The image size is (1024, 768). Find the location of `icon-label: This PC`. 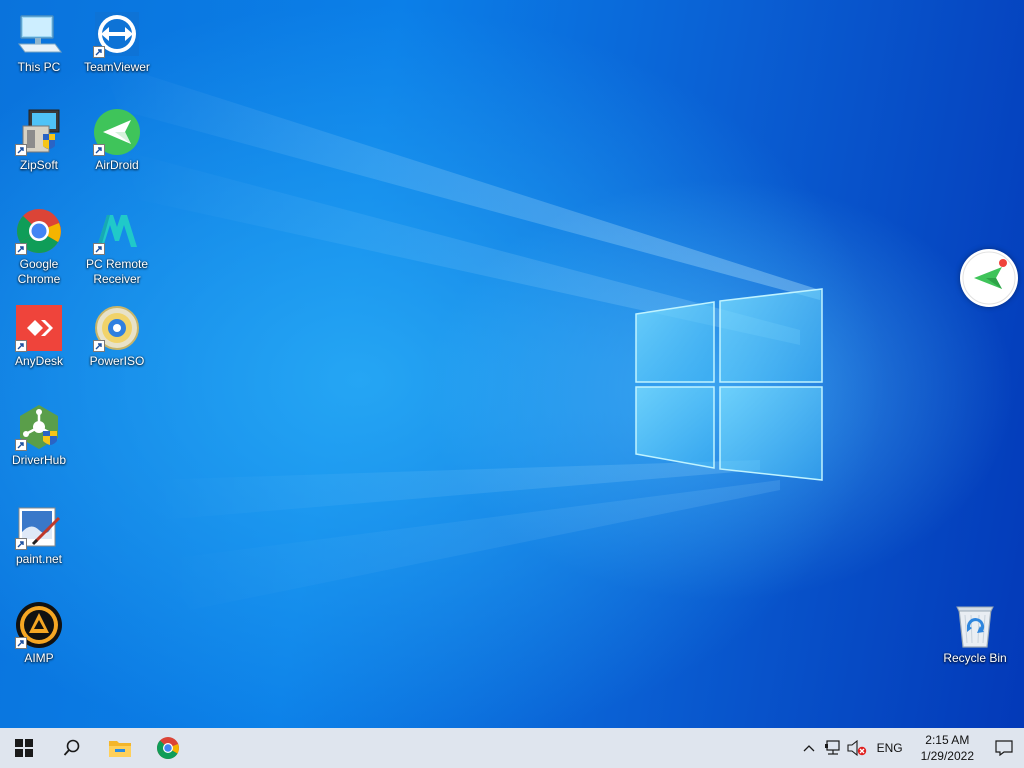

icon-label: This PC is located at coordinates (39, 67).